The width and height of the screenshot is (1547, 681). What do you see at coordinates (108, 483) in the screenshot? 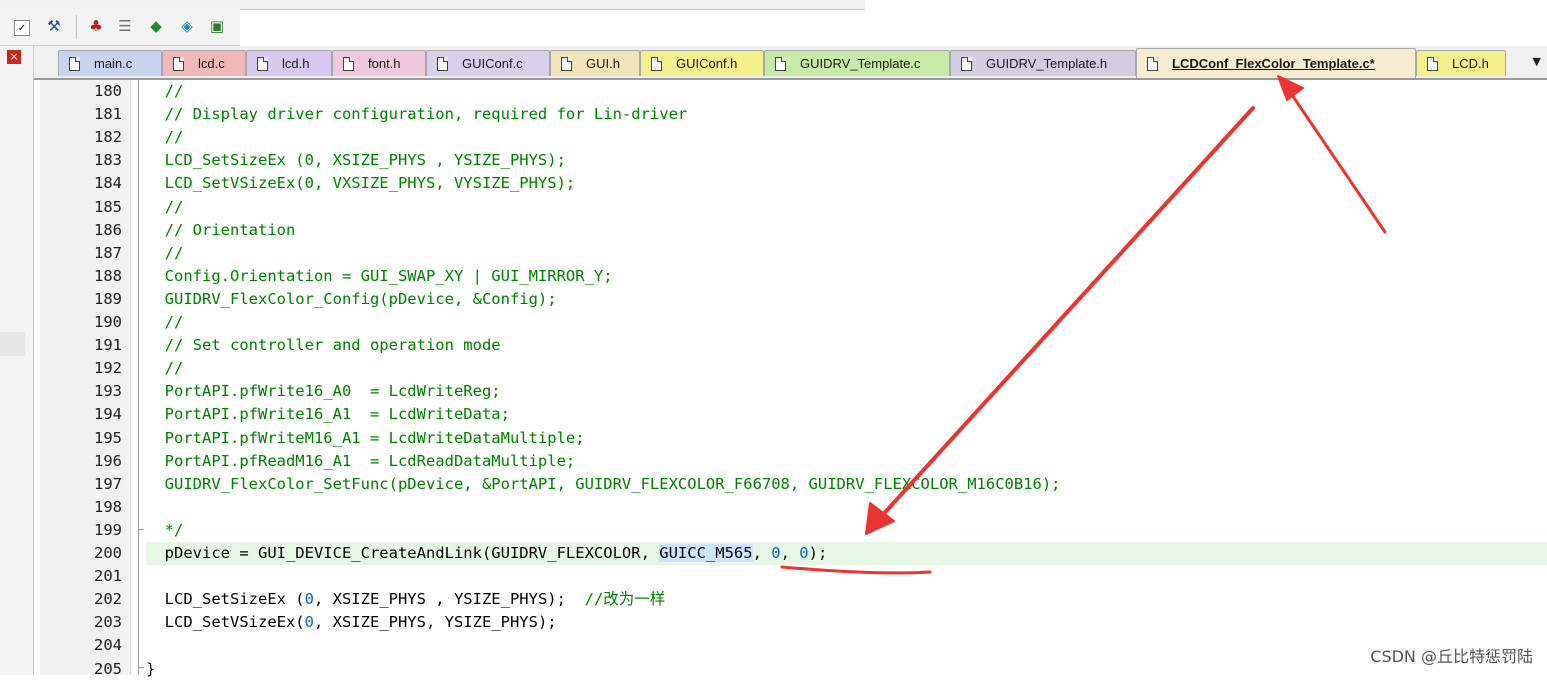
I see `line-number: 197` at bounding box center [108, 483].